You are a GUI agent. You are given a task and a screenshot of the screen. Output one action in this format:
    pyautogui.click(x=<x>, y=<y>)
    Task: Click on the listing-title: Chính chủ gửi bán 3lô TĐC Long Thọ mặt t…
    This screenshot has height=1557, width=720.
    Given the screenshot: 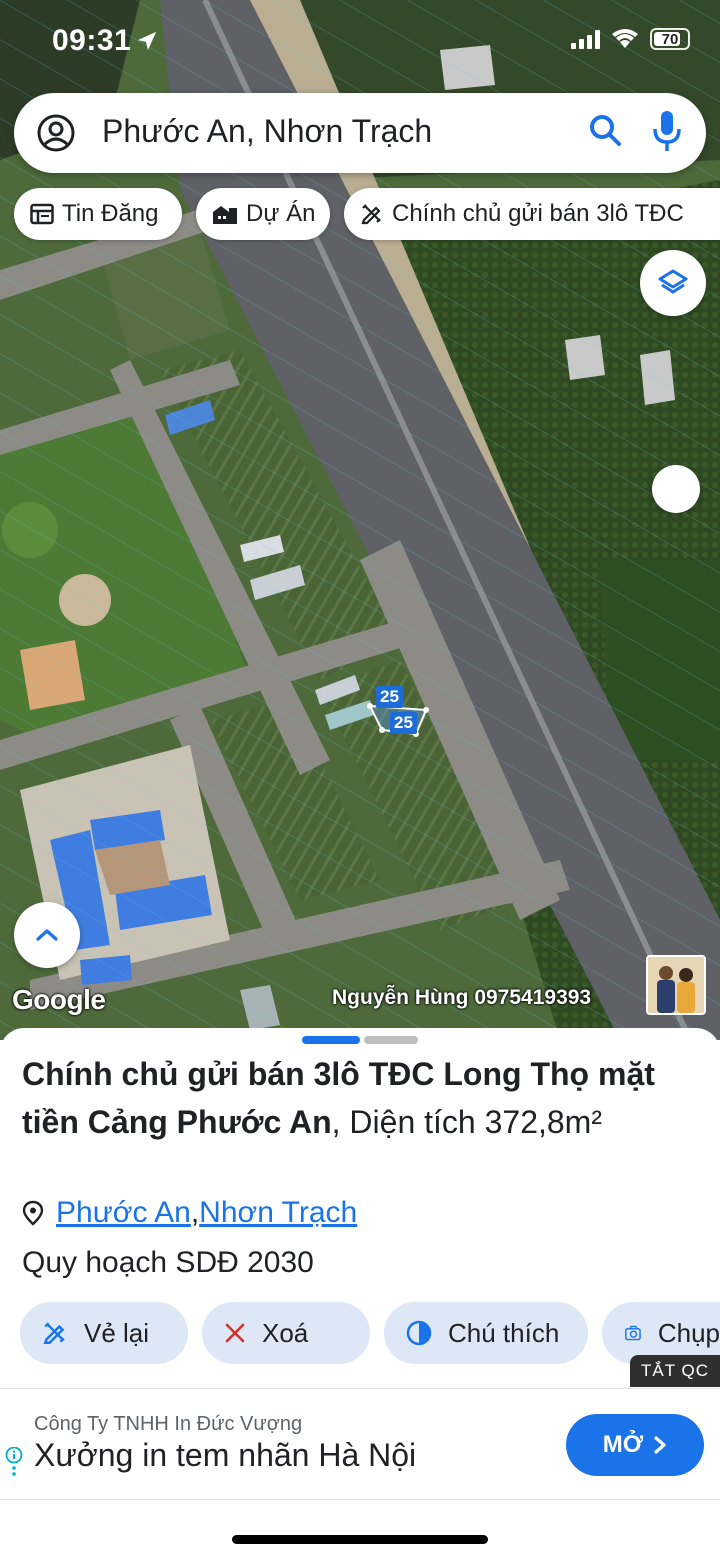 What is the action you would take?
    pyautogui.click(x=362, y=1098)
    